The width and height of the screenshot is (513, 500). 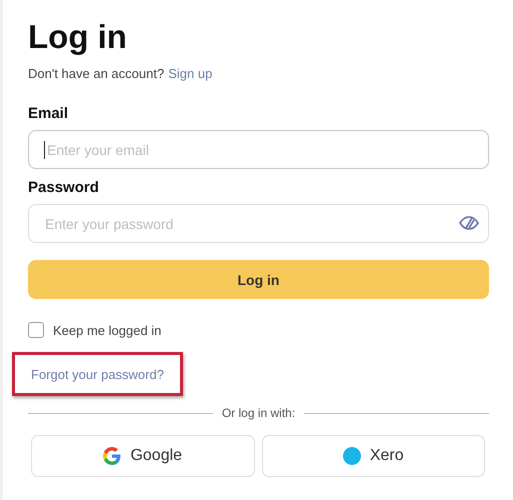 What do you see at coordinates (96, 73) in the screenshot?
I see `signup-prompt: Don't have an account?` at bounding box center [96, 73].